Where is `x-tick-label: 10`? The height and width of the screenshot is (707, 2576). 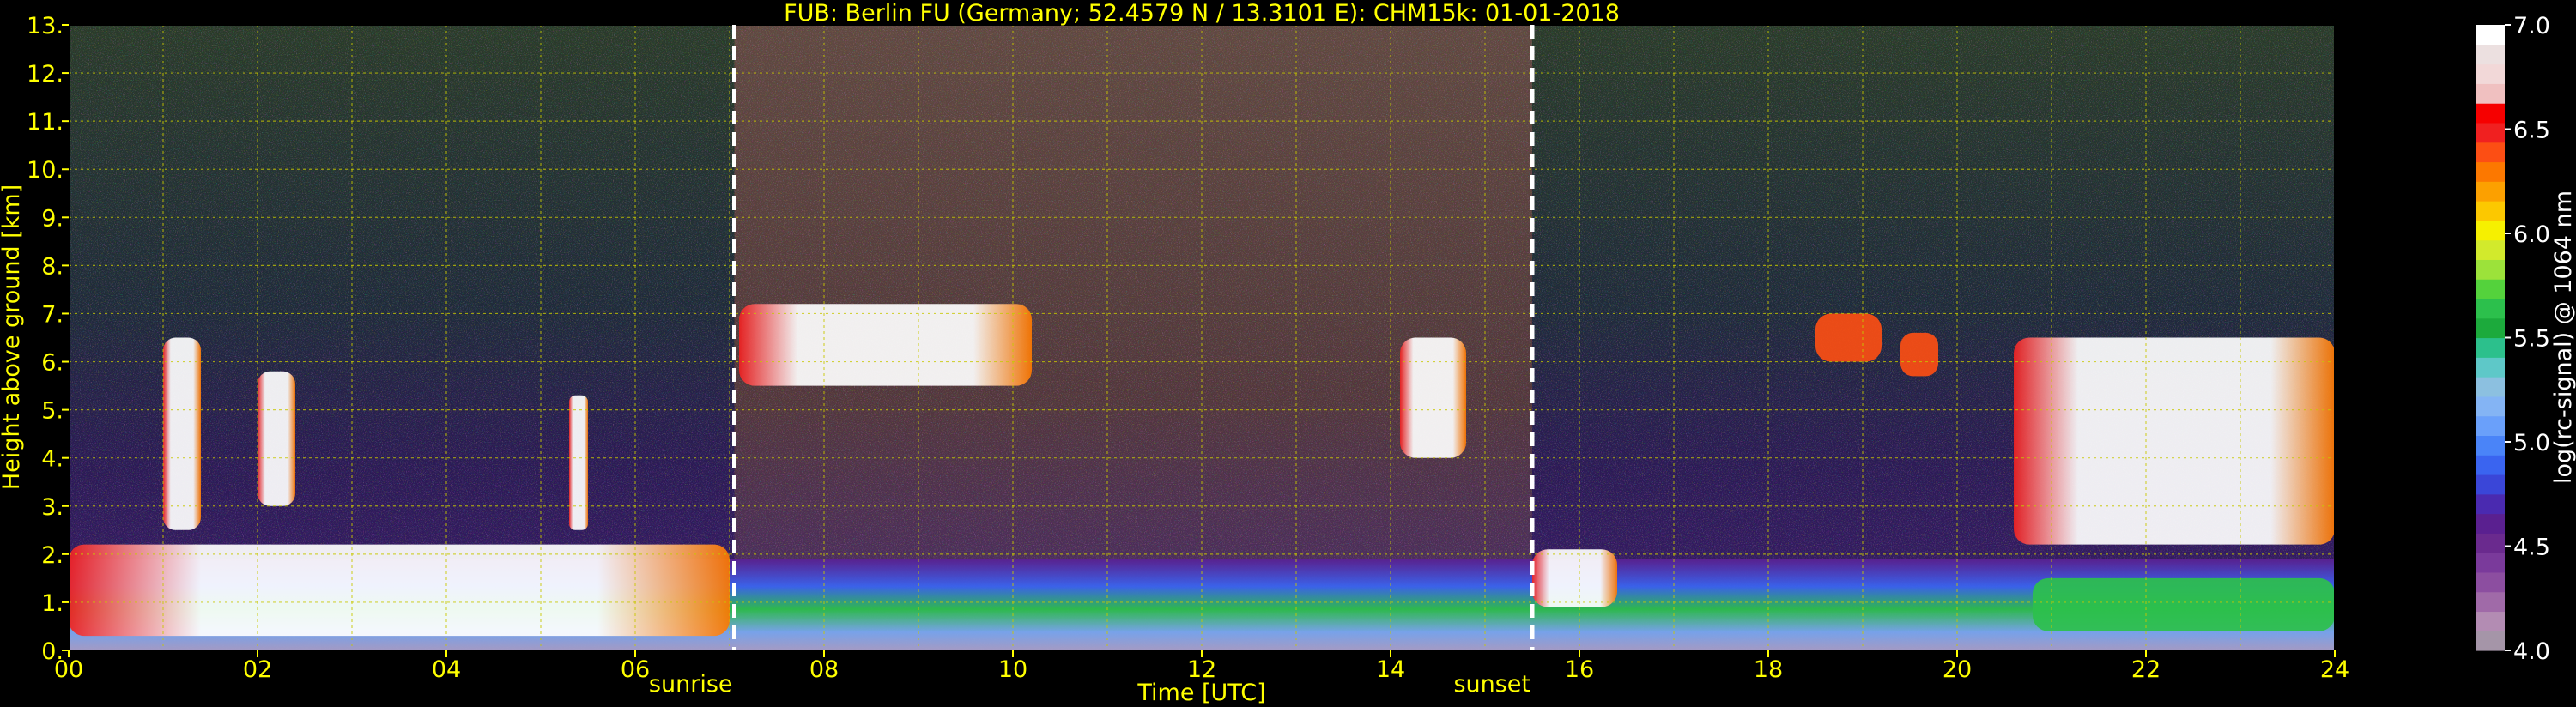
x-tick-label: 10 is located at coordinates (1012, 670).